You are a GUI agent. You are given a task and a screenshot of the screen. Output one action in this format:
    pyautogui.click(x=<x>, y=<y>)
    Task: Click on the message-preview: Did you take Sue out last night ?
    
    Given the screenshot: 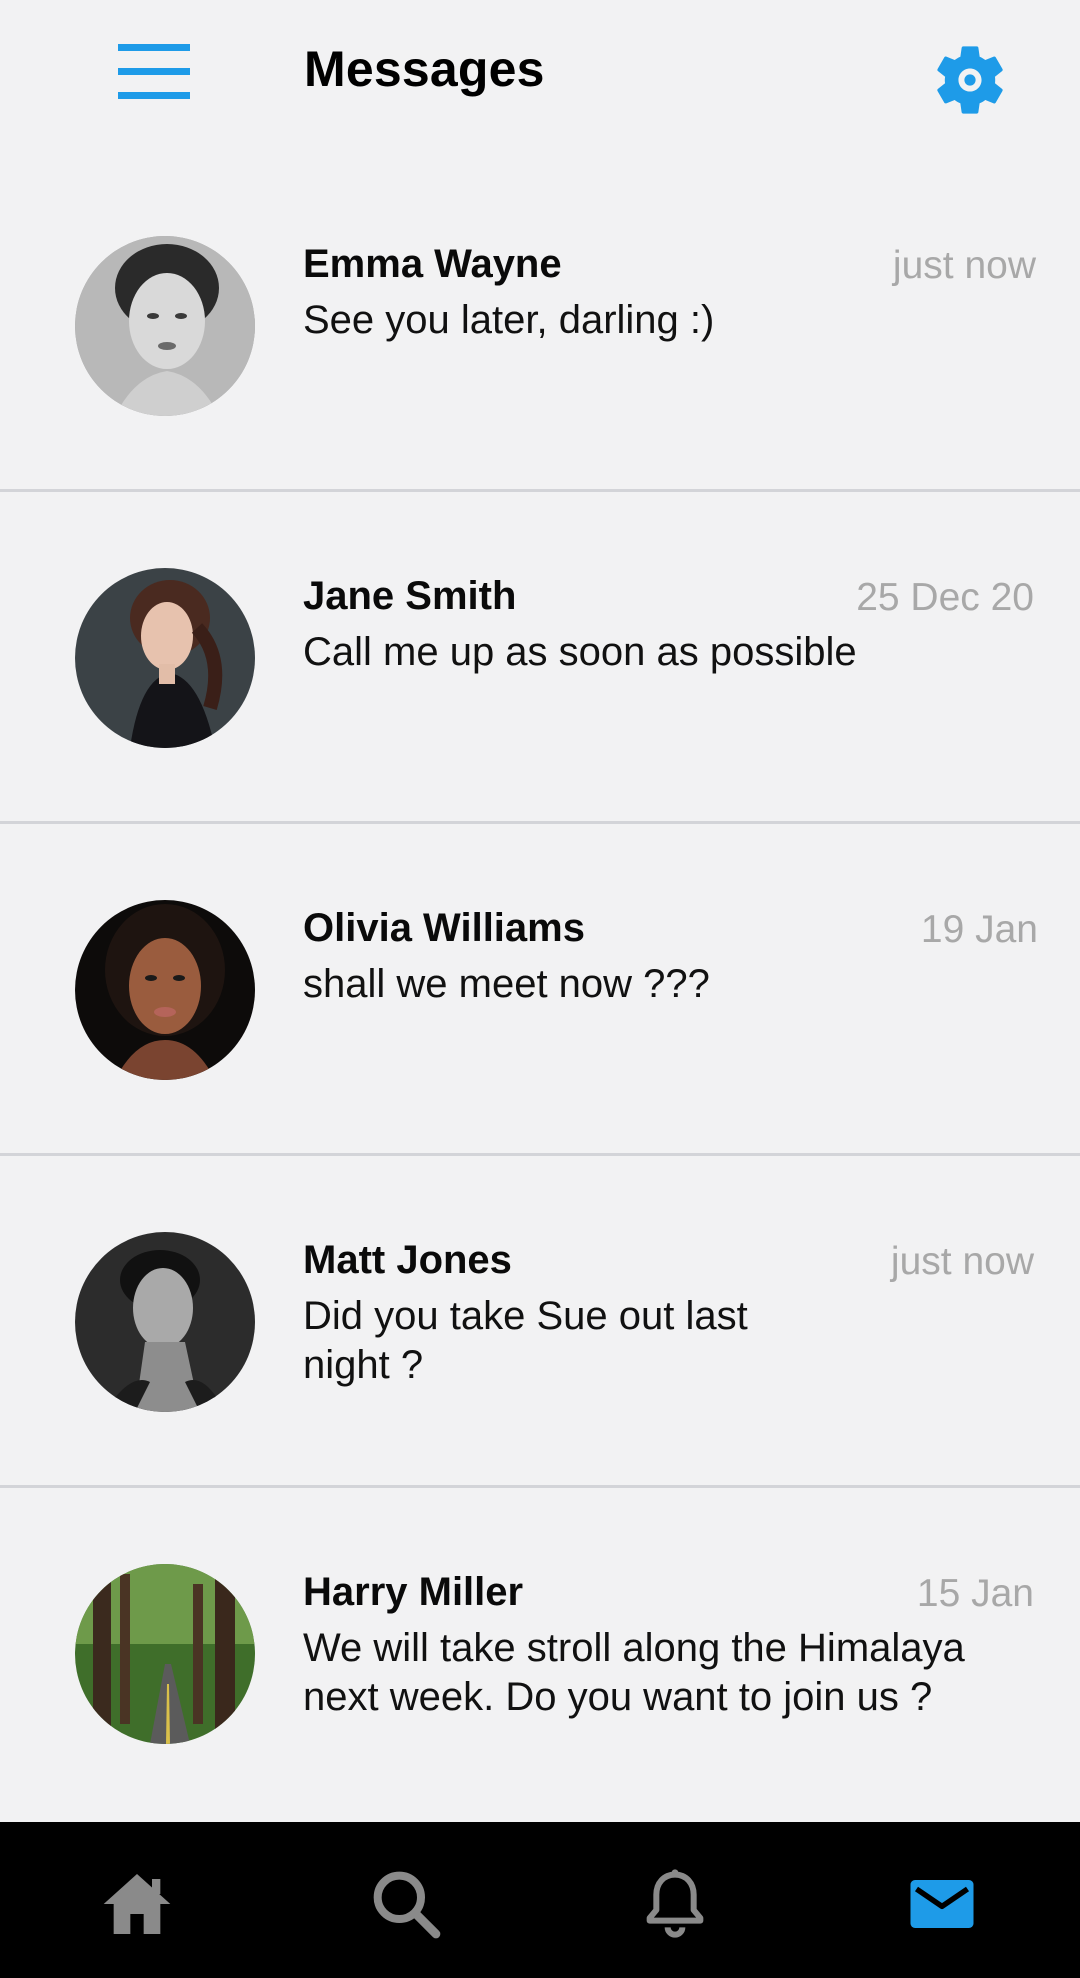 What is the action you would take?
    pyautogui.click(x=525, y=1340)
    